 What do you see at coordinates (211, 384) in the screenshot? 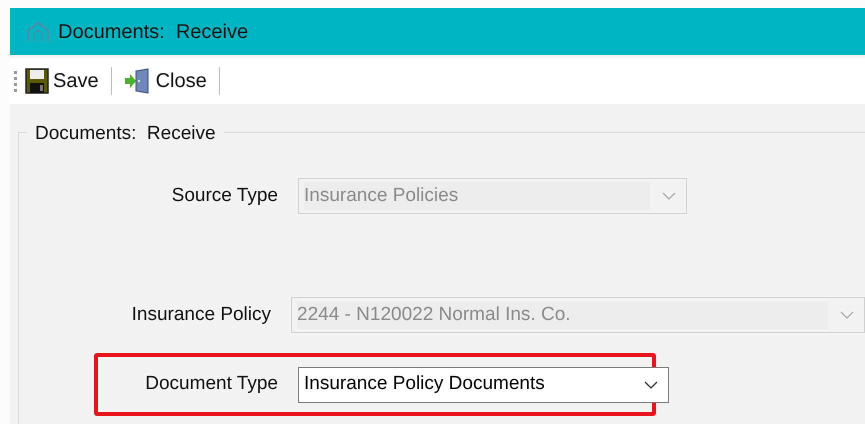
I see `field-label: Document Type` at bounding box center [211, 384].